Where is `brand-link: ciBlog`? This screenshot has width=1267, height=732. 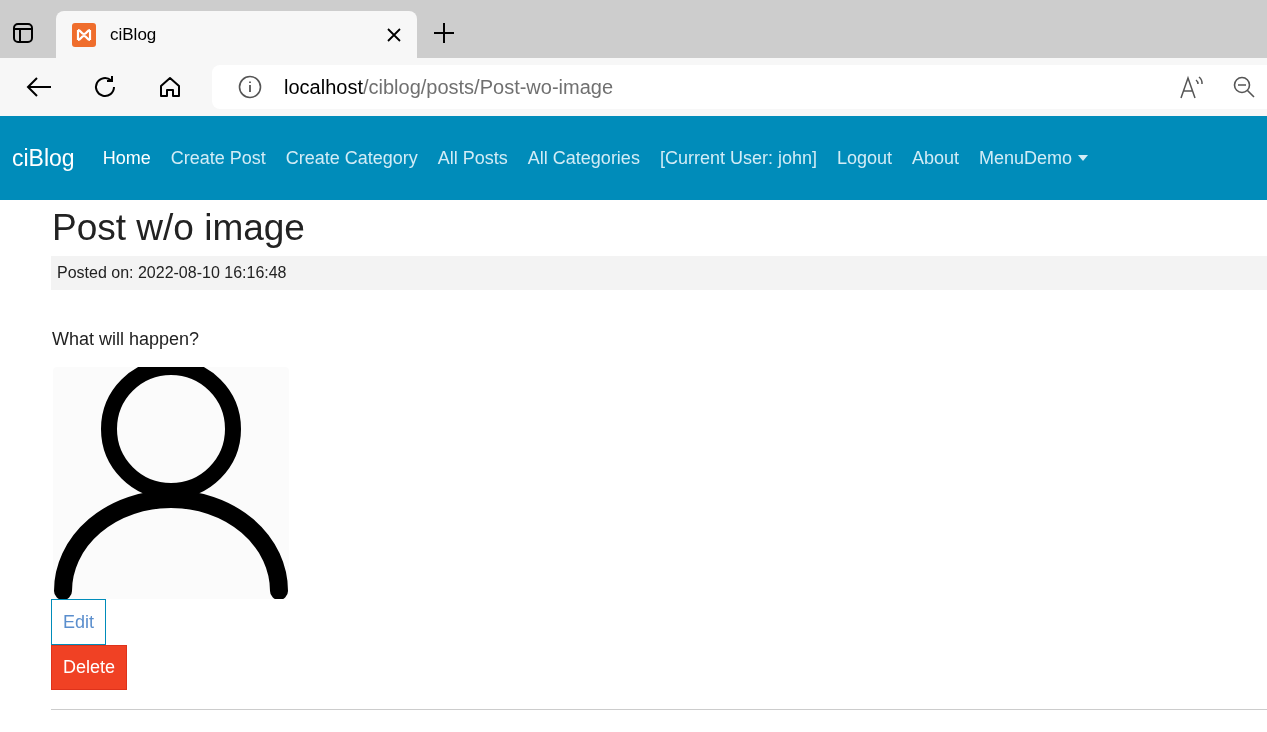
brand-link: ciBlog is located at coordinates (43, 158).